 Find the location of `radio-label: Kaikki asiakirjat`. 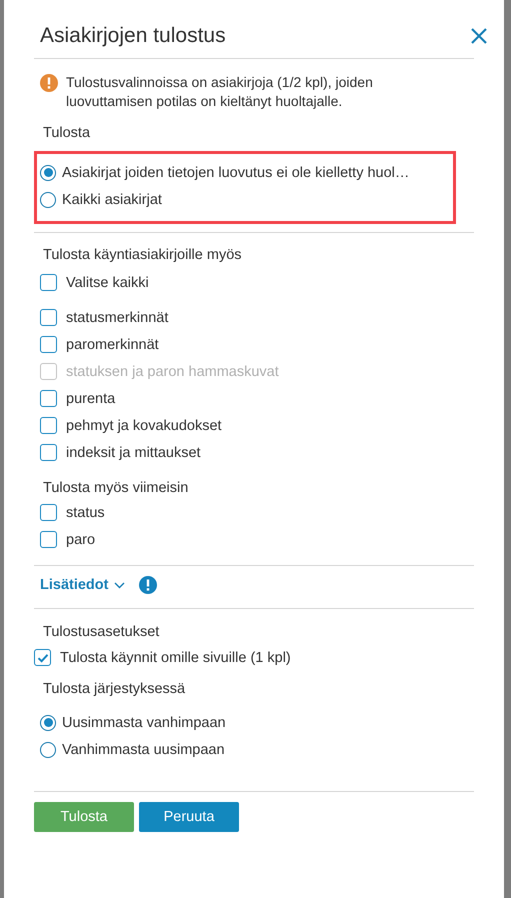

radio-label: Kaikki asiakirjat is located at coordinates (112, 200).